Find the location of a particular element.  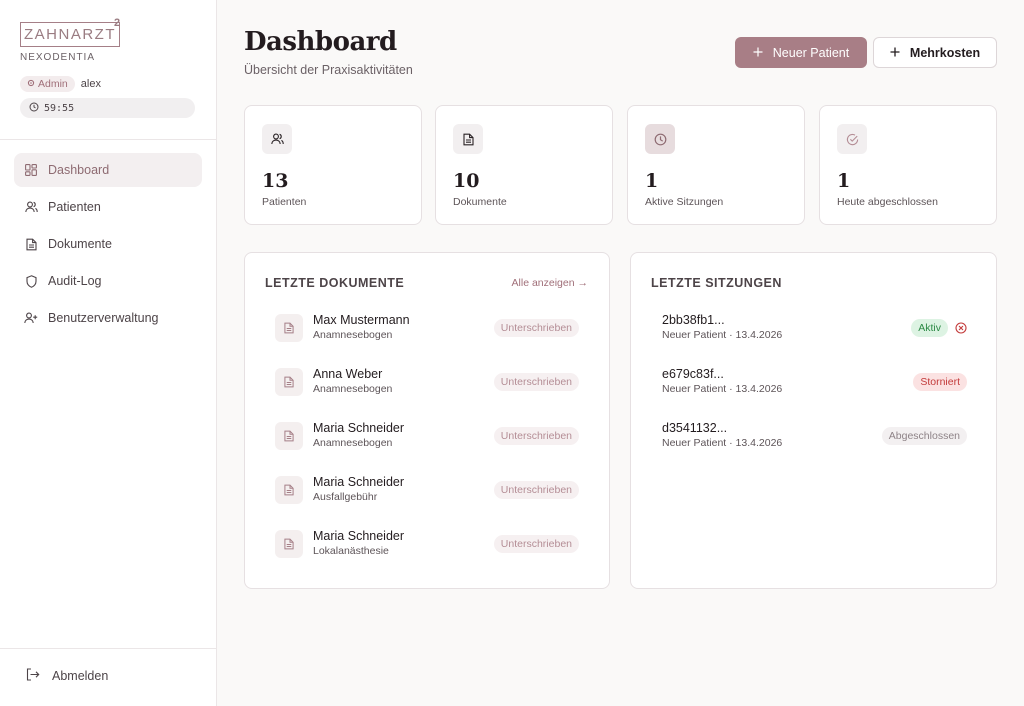

sidebar-item-dokumente: Dokumente is located at coordinates (108, 244).